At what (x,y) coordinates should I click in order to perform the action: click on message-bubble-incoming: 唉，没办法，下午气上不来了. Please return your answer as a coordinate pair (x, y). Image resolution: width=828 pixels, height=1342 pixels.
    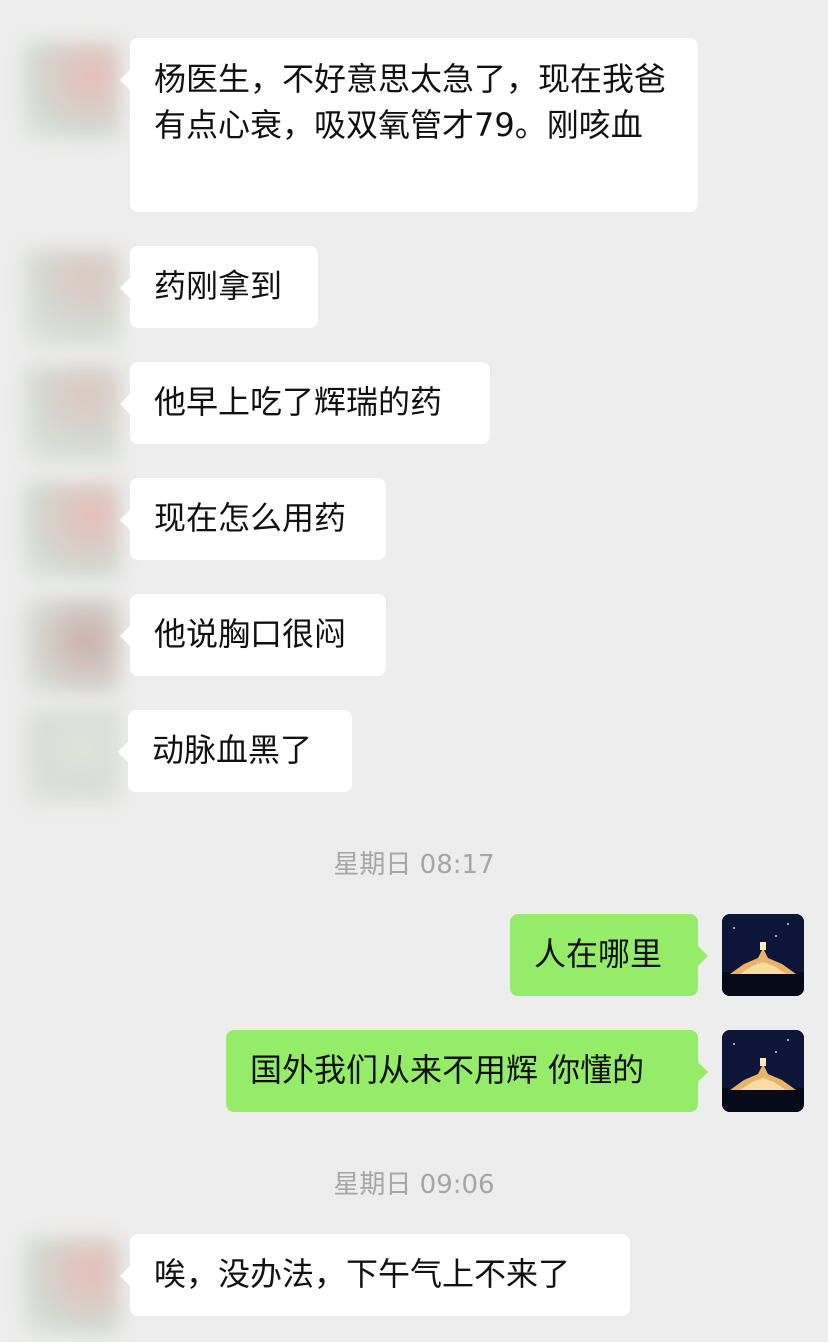
    Looking at the image, I should click on (375, 1275).